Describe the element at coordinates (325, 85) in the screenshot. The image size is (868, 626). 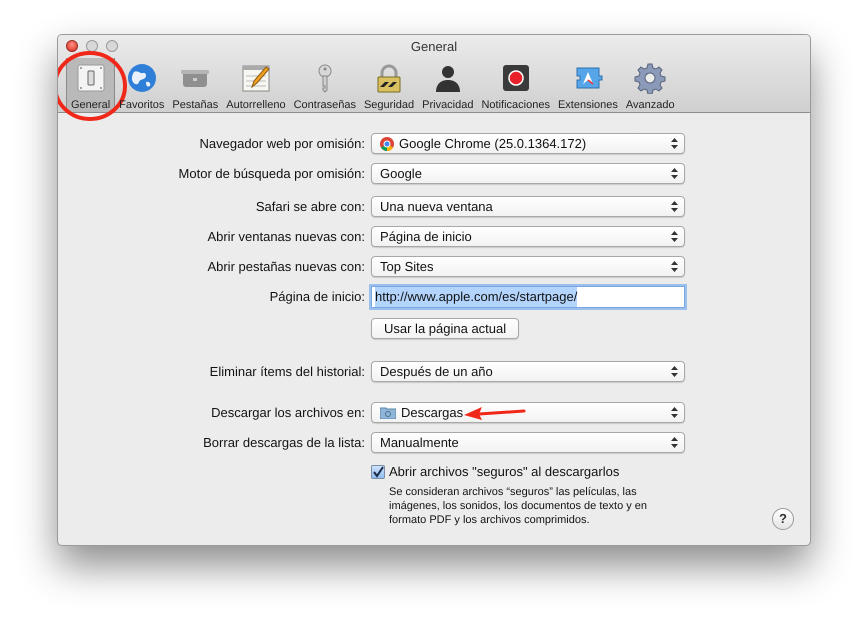
I see `toolbar-tab: Contraseñas` at that location.